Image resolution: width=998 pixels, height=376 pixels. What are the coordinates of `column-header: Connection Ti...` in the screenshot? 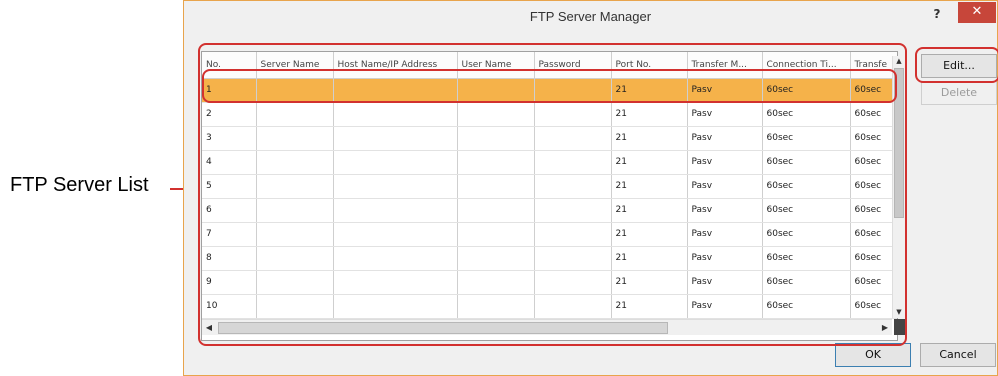 It's located at (806, 65).